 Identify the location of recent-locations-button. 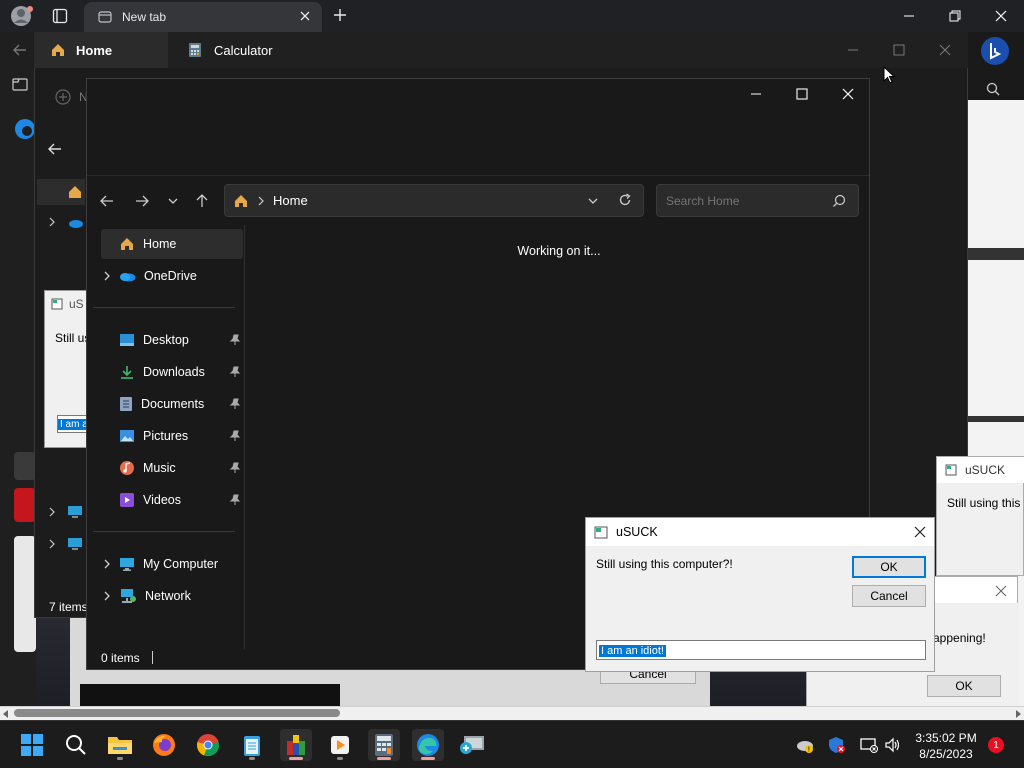
(173, 201).